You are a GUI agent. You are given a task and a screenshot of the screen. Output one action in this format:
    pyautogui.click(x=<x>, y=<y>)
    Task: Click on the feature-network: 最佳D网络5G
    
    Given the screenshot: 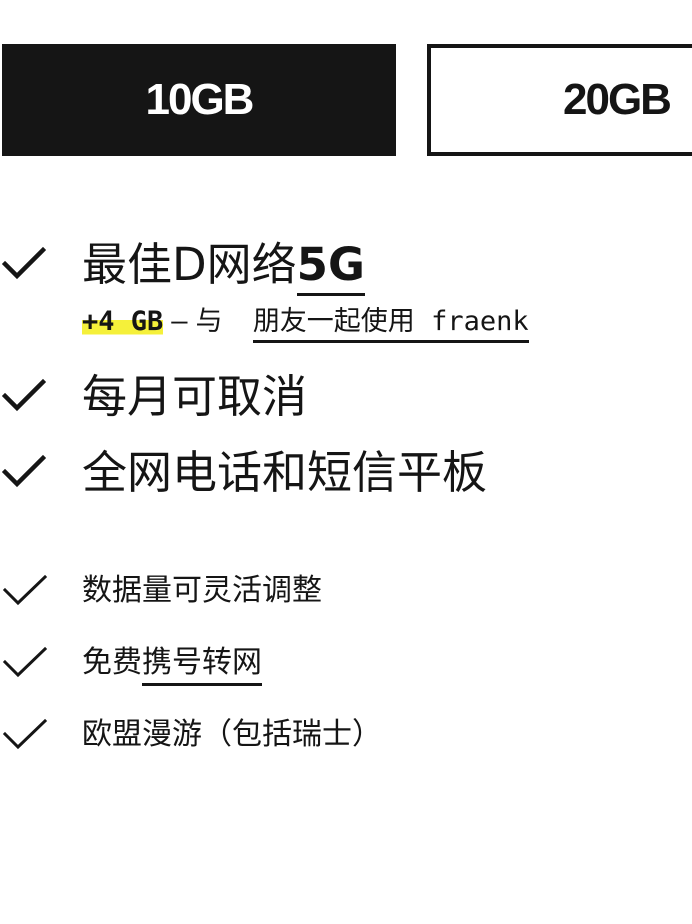 What is the action you would take?
    pyautogui.click(x=223, y=269)
    